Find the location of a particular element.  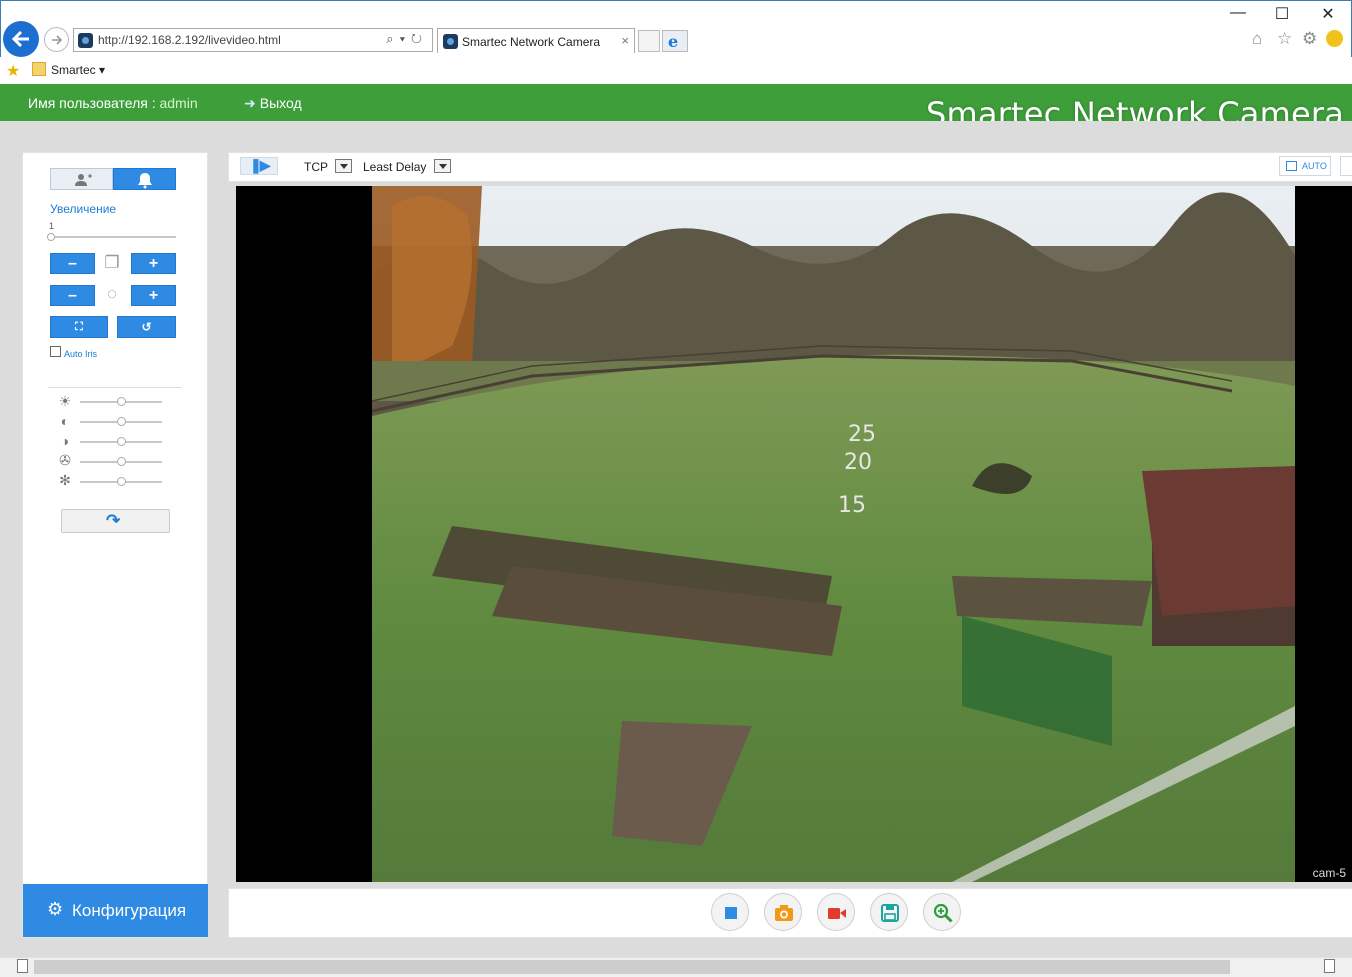

panel-divider is located at coordinates (115, 387).